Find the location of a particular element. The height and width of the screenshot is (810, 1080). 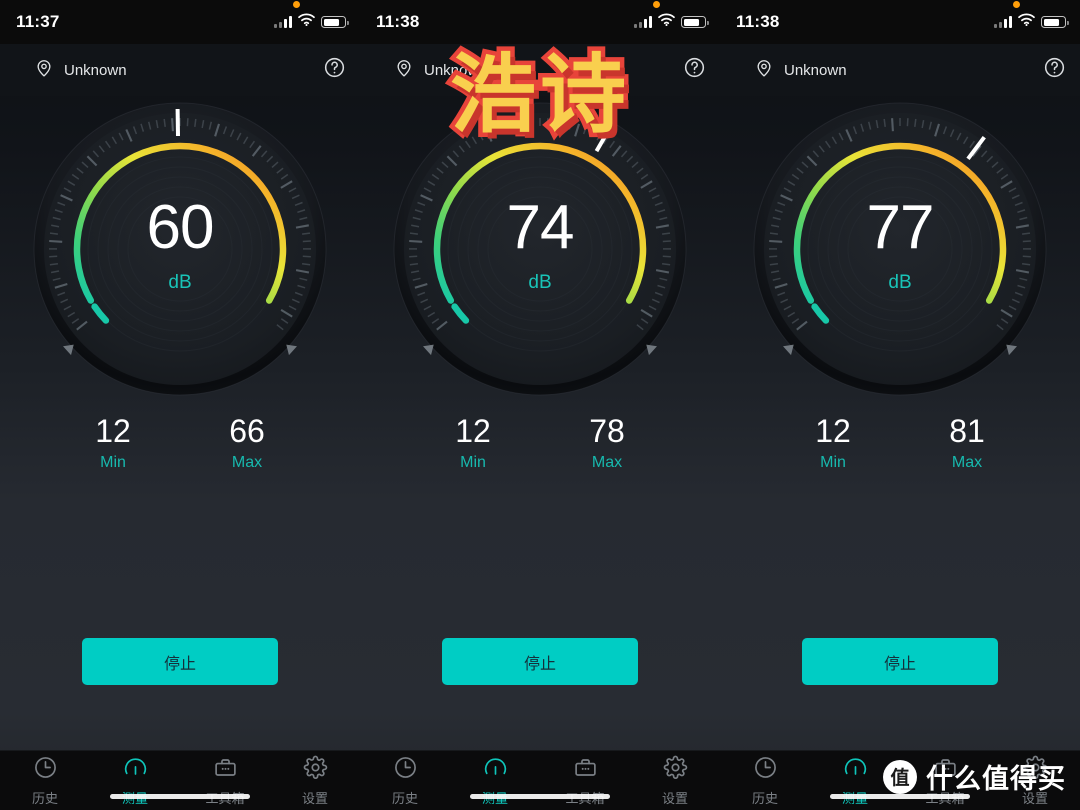

stat-value: 81 is located at coordinates (967, 431).